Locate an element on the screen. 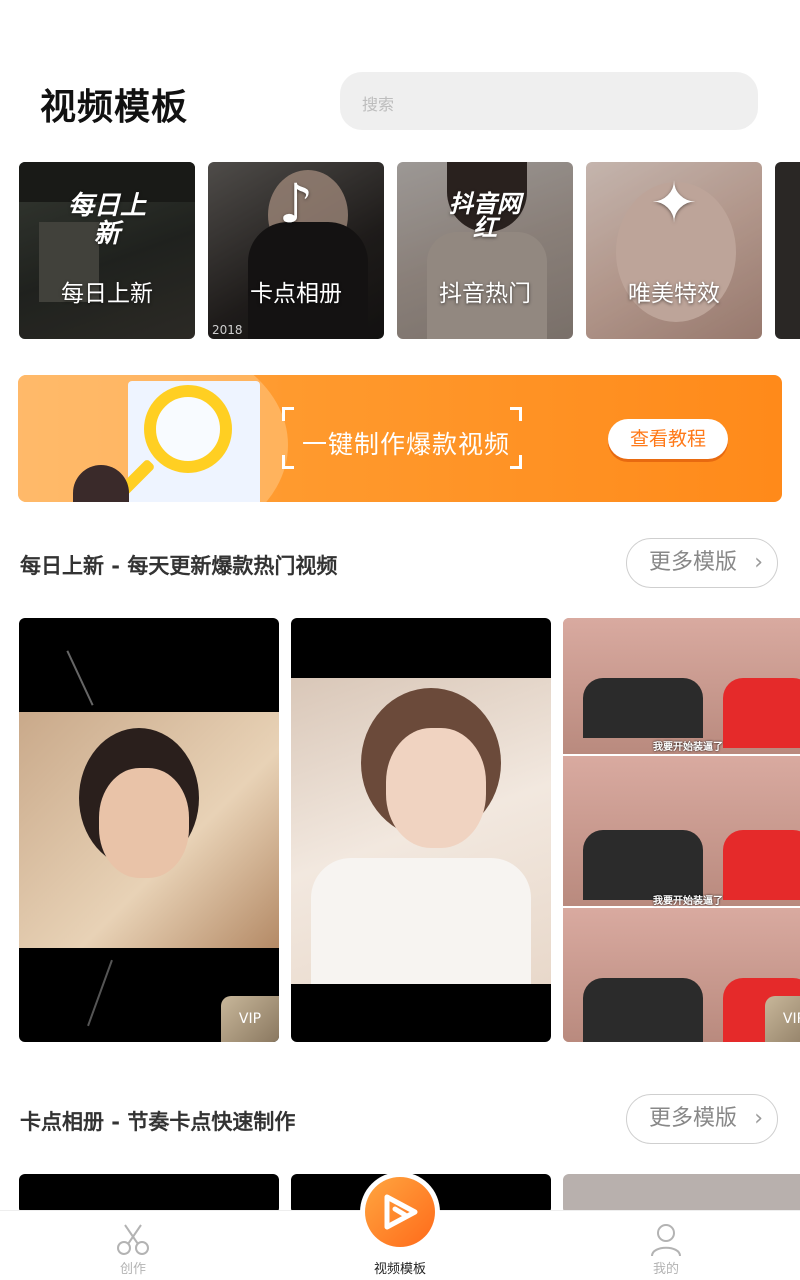 Image resolution: width=800 pixels, height=1280 pixels. tab-mine: 我的 is located at coordinates (666, 1245).